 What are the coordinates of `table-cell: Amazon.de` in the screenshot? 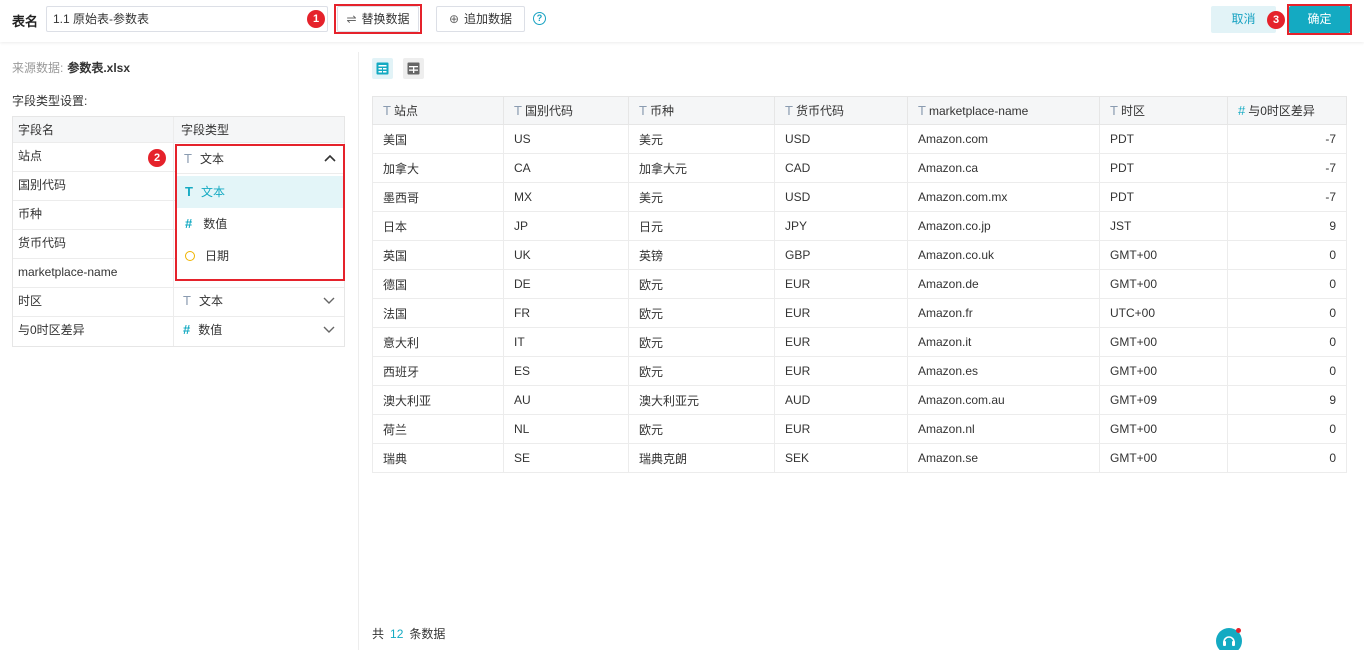 It's located at (1003, 284).